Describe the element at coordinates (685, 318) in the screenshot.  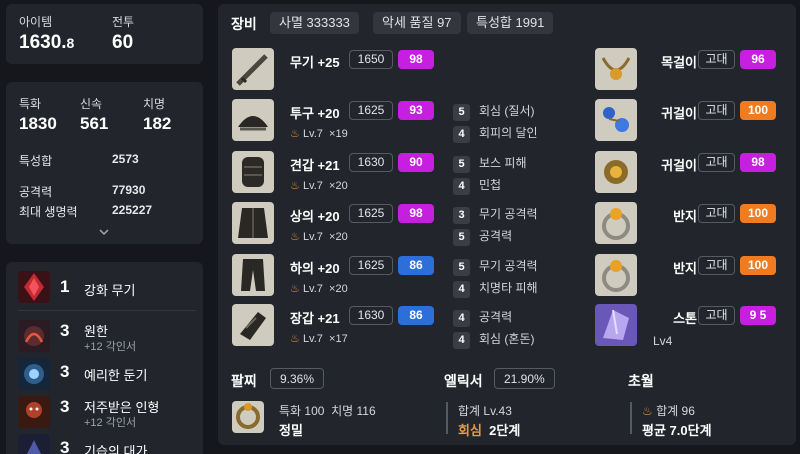
I see `accessory-name: 스톤` at that location.